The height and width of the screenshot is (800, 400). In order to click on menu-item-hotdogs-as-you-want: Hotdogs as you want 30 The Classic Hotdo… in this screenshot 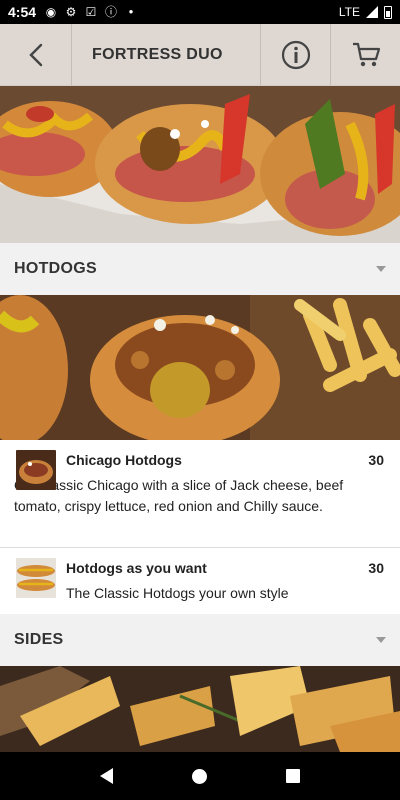, I will do `click(200, 581)`.